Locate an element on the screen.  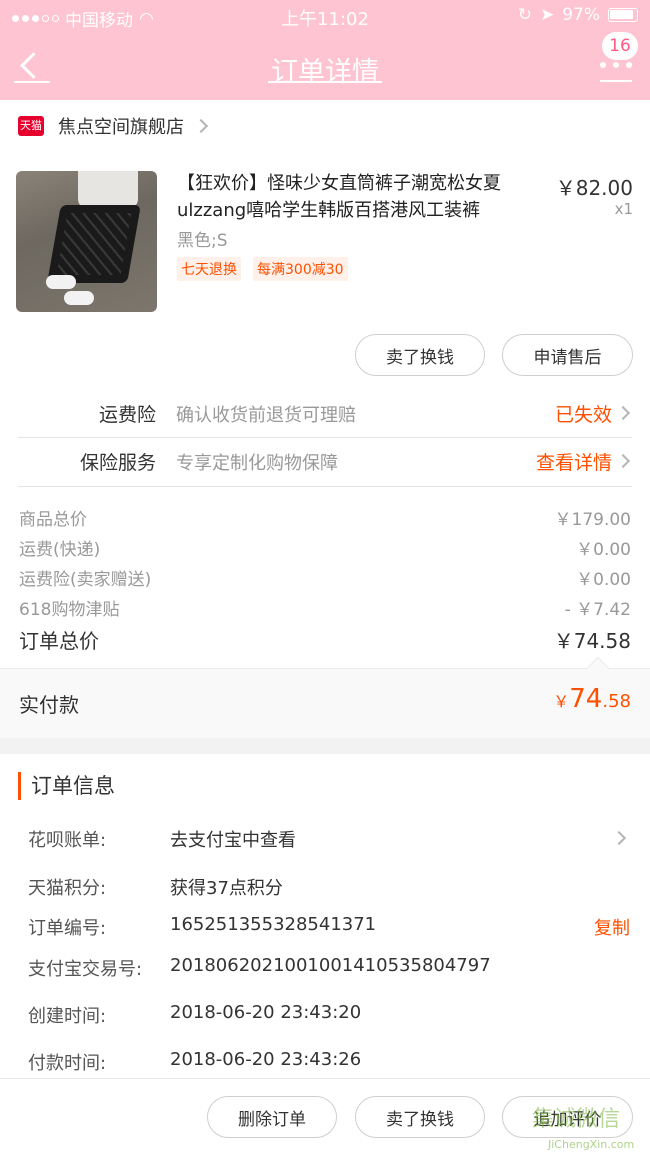
shop-header: 天猫 焦点空间旗舰店 is located at coordinates (113, 126).